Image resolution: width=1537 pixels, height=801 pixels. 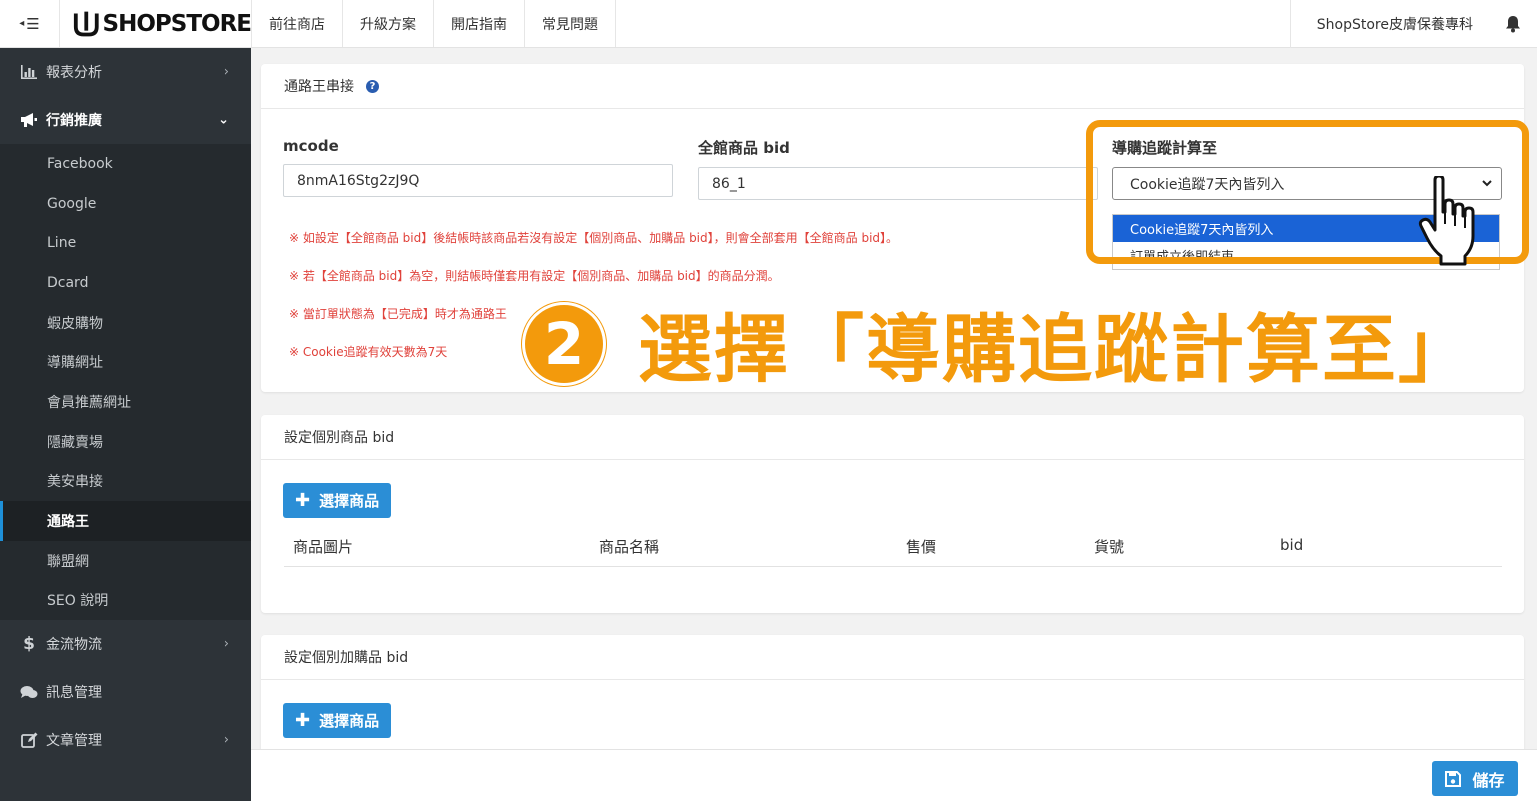 I want to click on topbar-right: ShopStore皮膚保養專科, so click(x=1413, y=24).